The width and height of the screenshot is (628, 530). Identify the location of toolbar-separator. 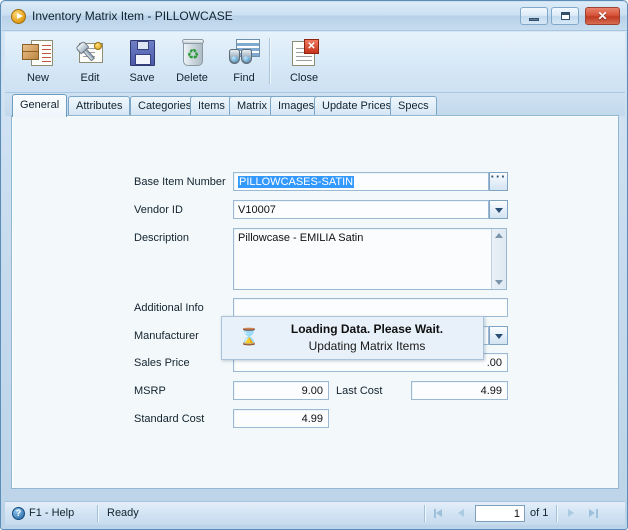
(270, 61).